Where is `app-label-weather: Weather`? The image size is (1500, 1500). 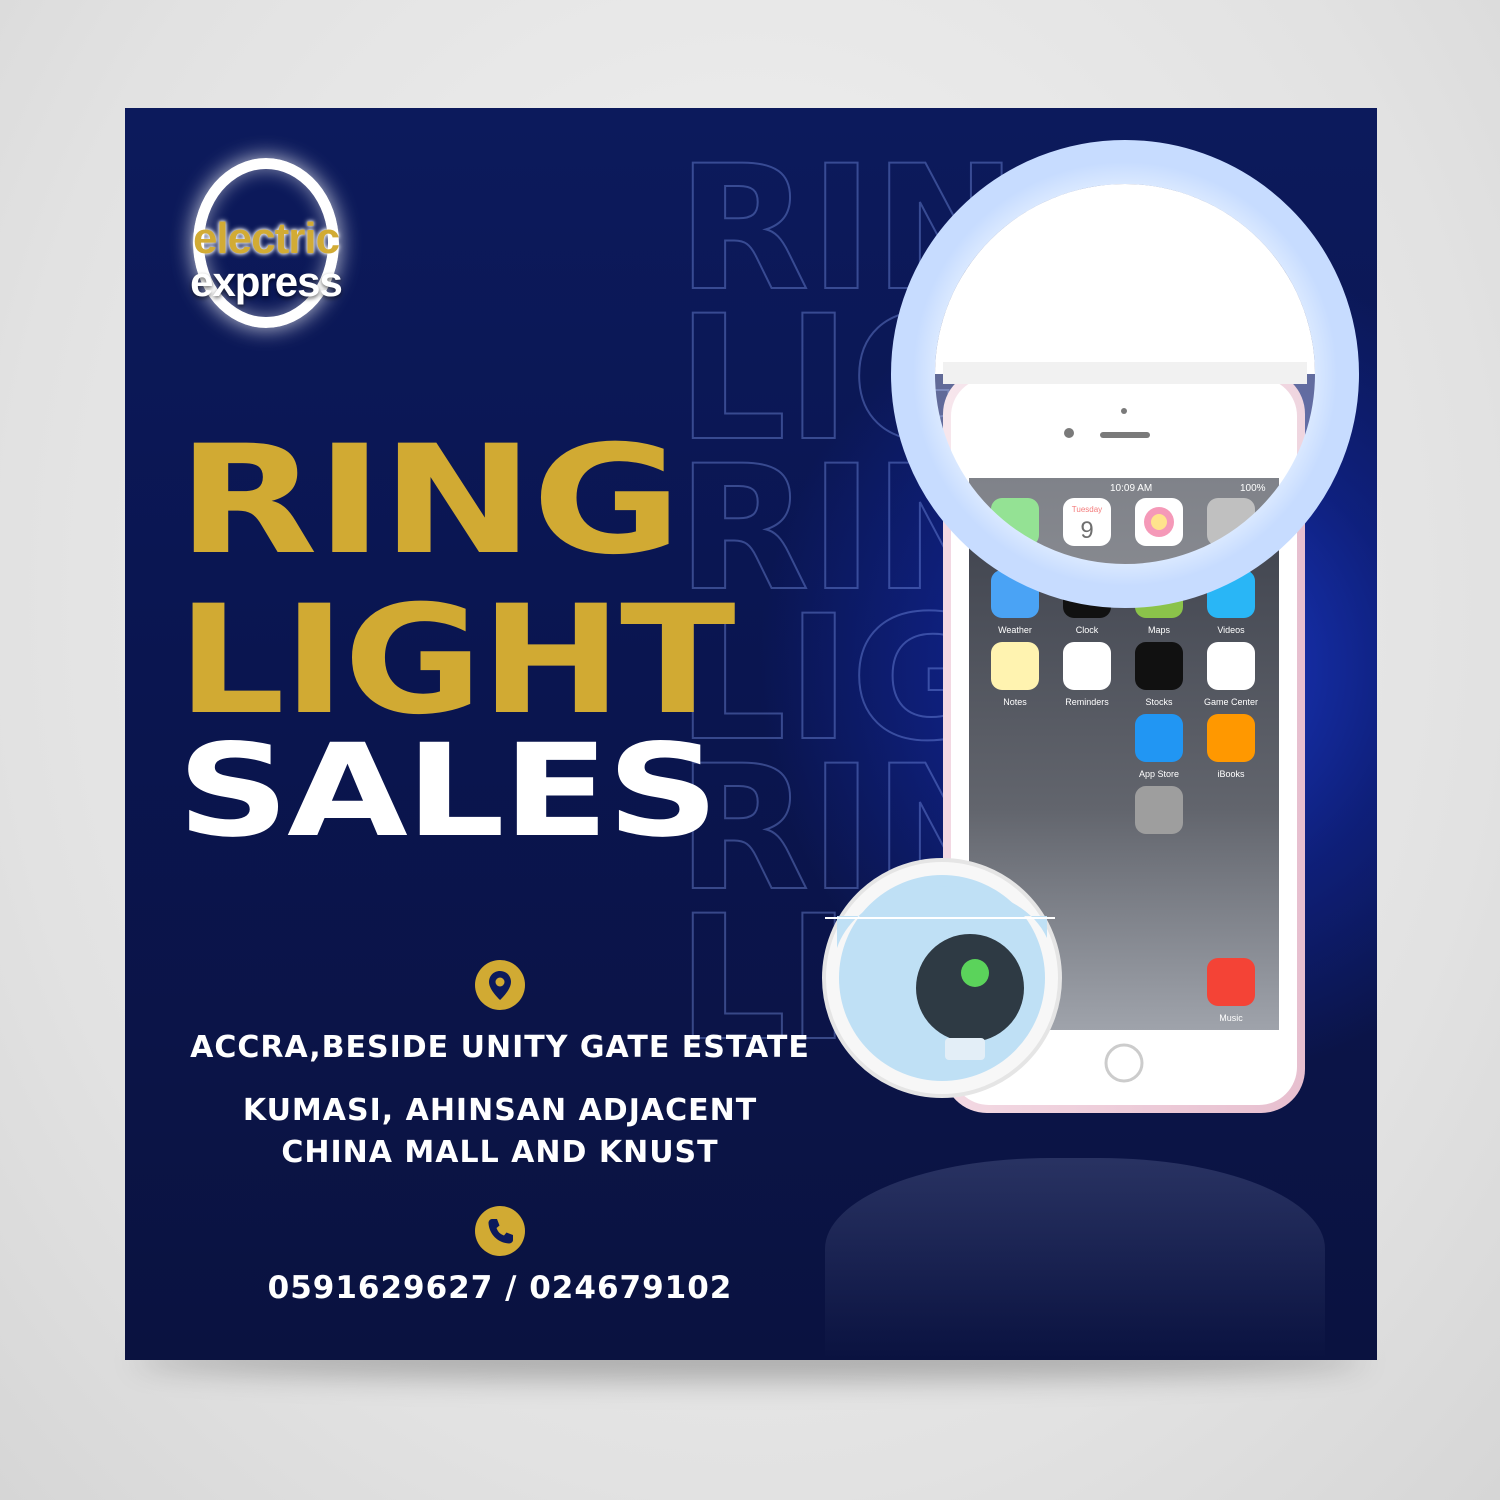
app-label-weather: Weather is located at coordinates (1015, 630).